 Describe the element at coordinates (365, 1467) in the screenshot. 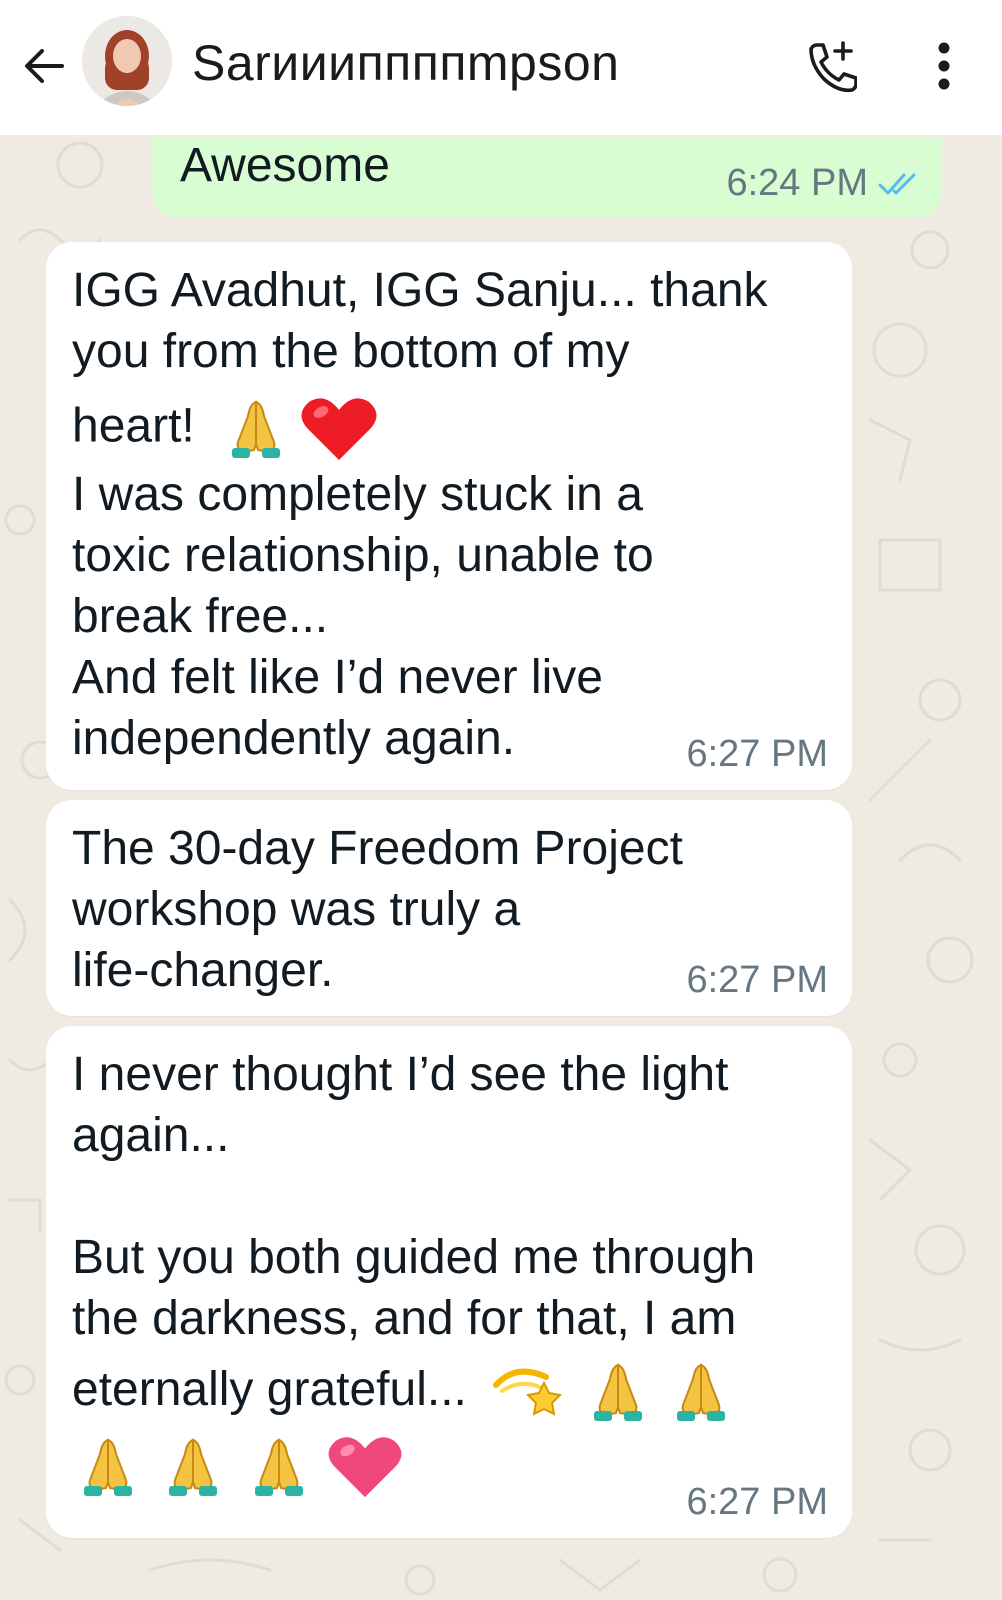

I see `pink-heart-emoji` at that location.